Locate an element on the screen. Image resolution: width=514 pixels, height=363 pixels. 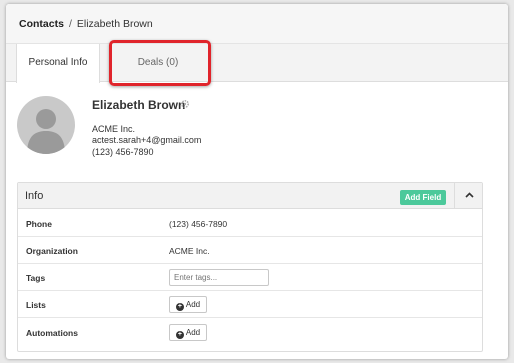
breadcrumb-contacts-link: Contacts is located at coordinates (41, 24).